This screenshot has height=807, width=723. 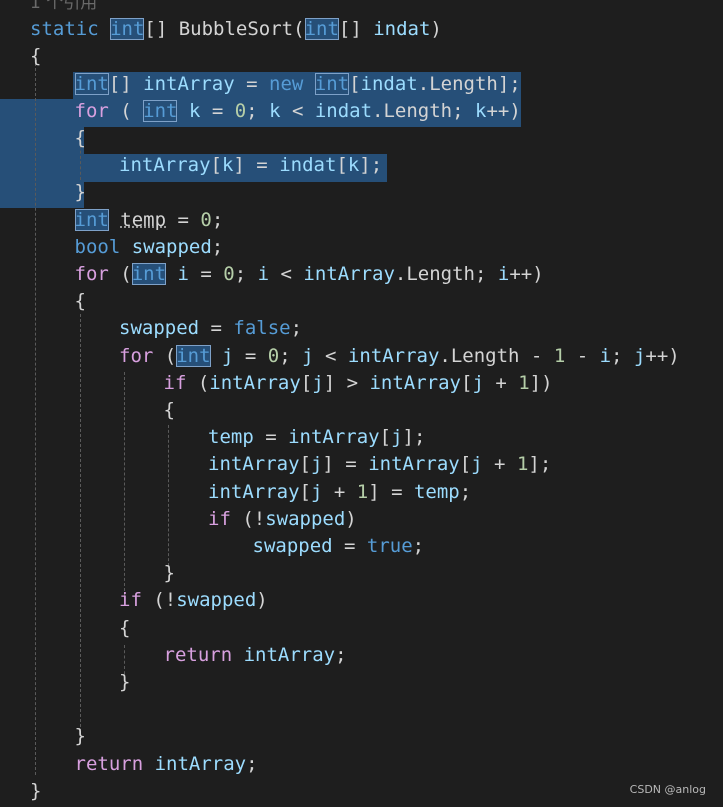 What do you see at coordinates (351, 518) in the screenshot?
I see `code-token: )` at bounding box center [351, 518].